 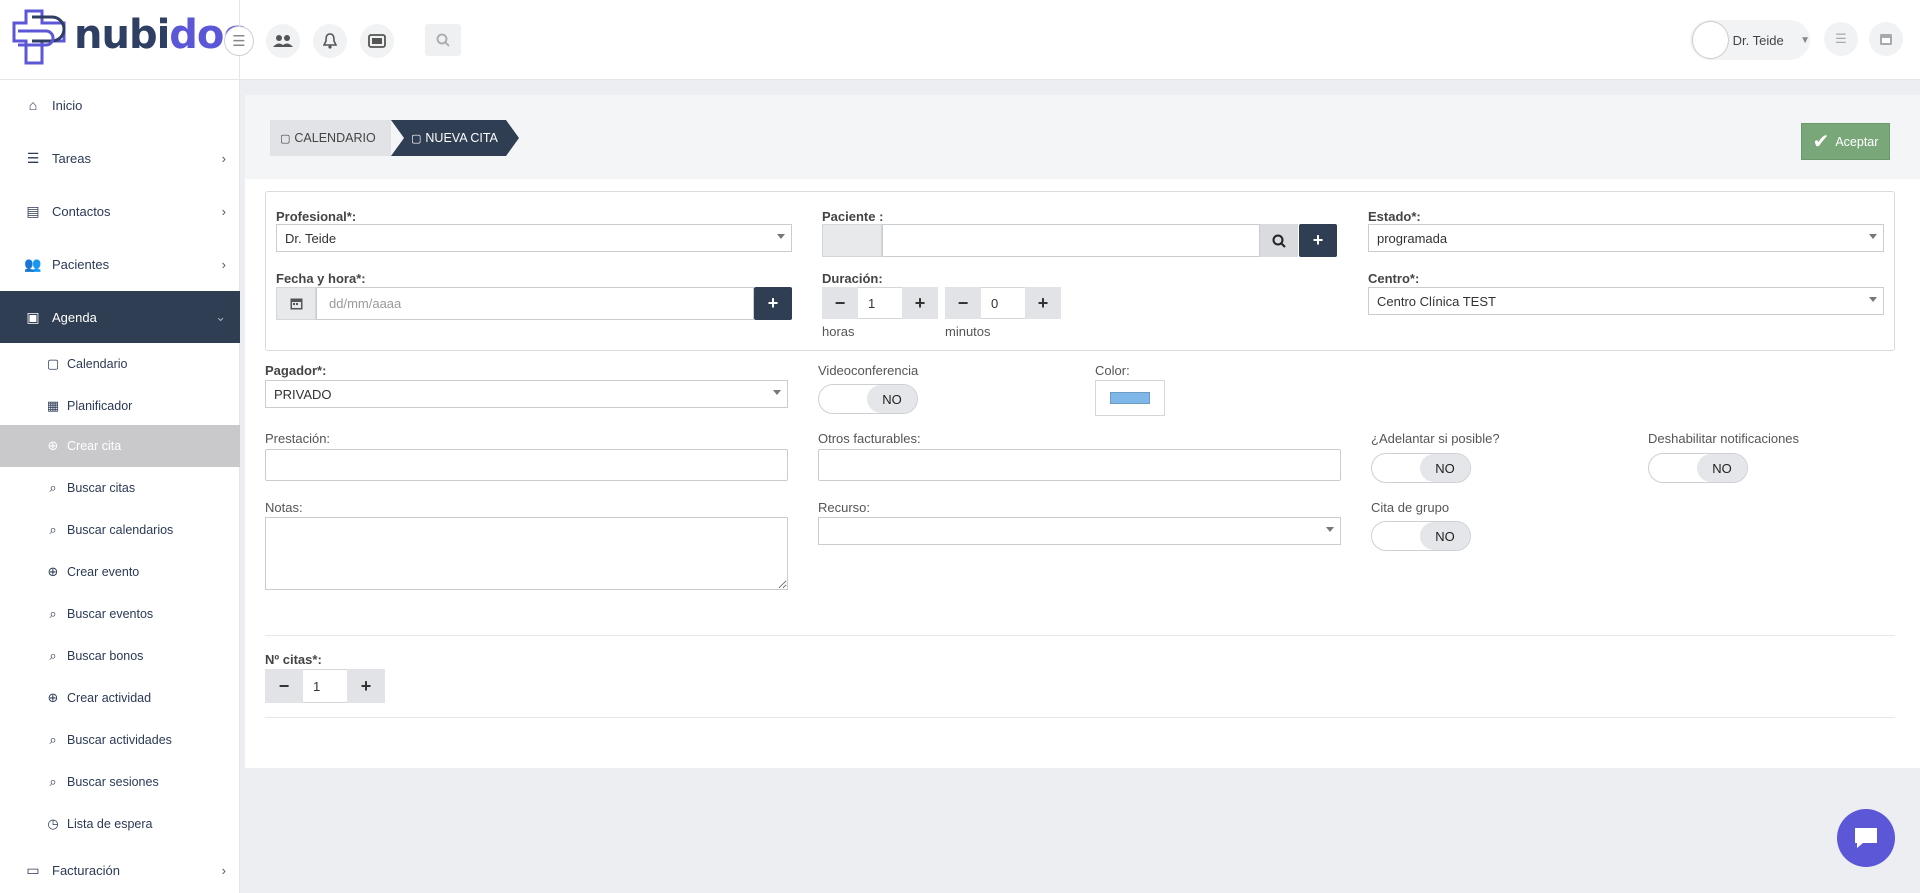 What do you see at coordinates (53, 697) in the screenshot?
I see `plus-circle-icon: ⊕` at bounding box center [53, 697].